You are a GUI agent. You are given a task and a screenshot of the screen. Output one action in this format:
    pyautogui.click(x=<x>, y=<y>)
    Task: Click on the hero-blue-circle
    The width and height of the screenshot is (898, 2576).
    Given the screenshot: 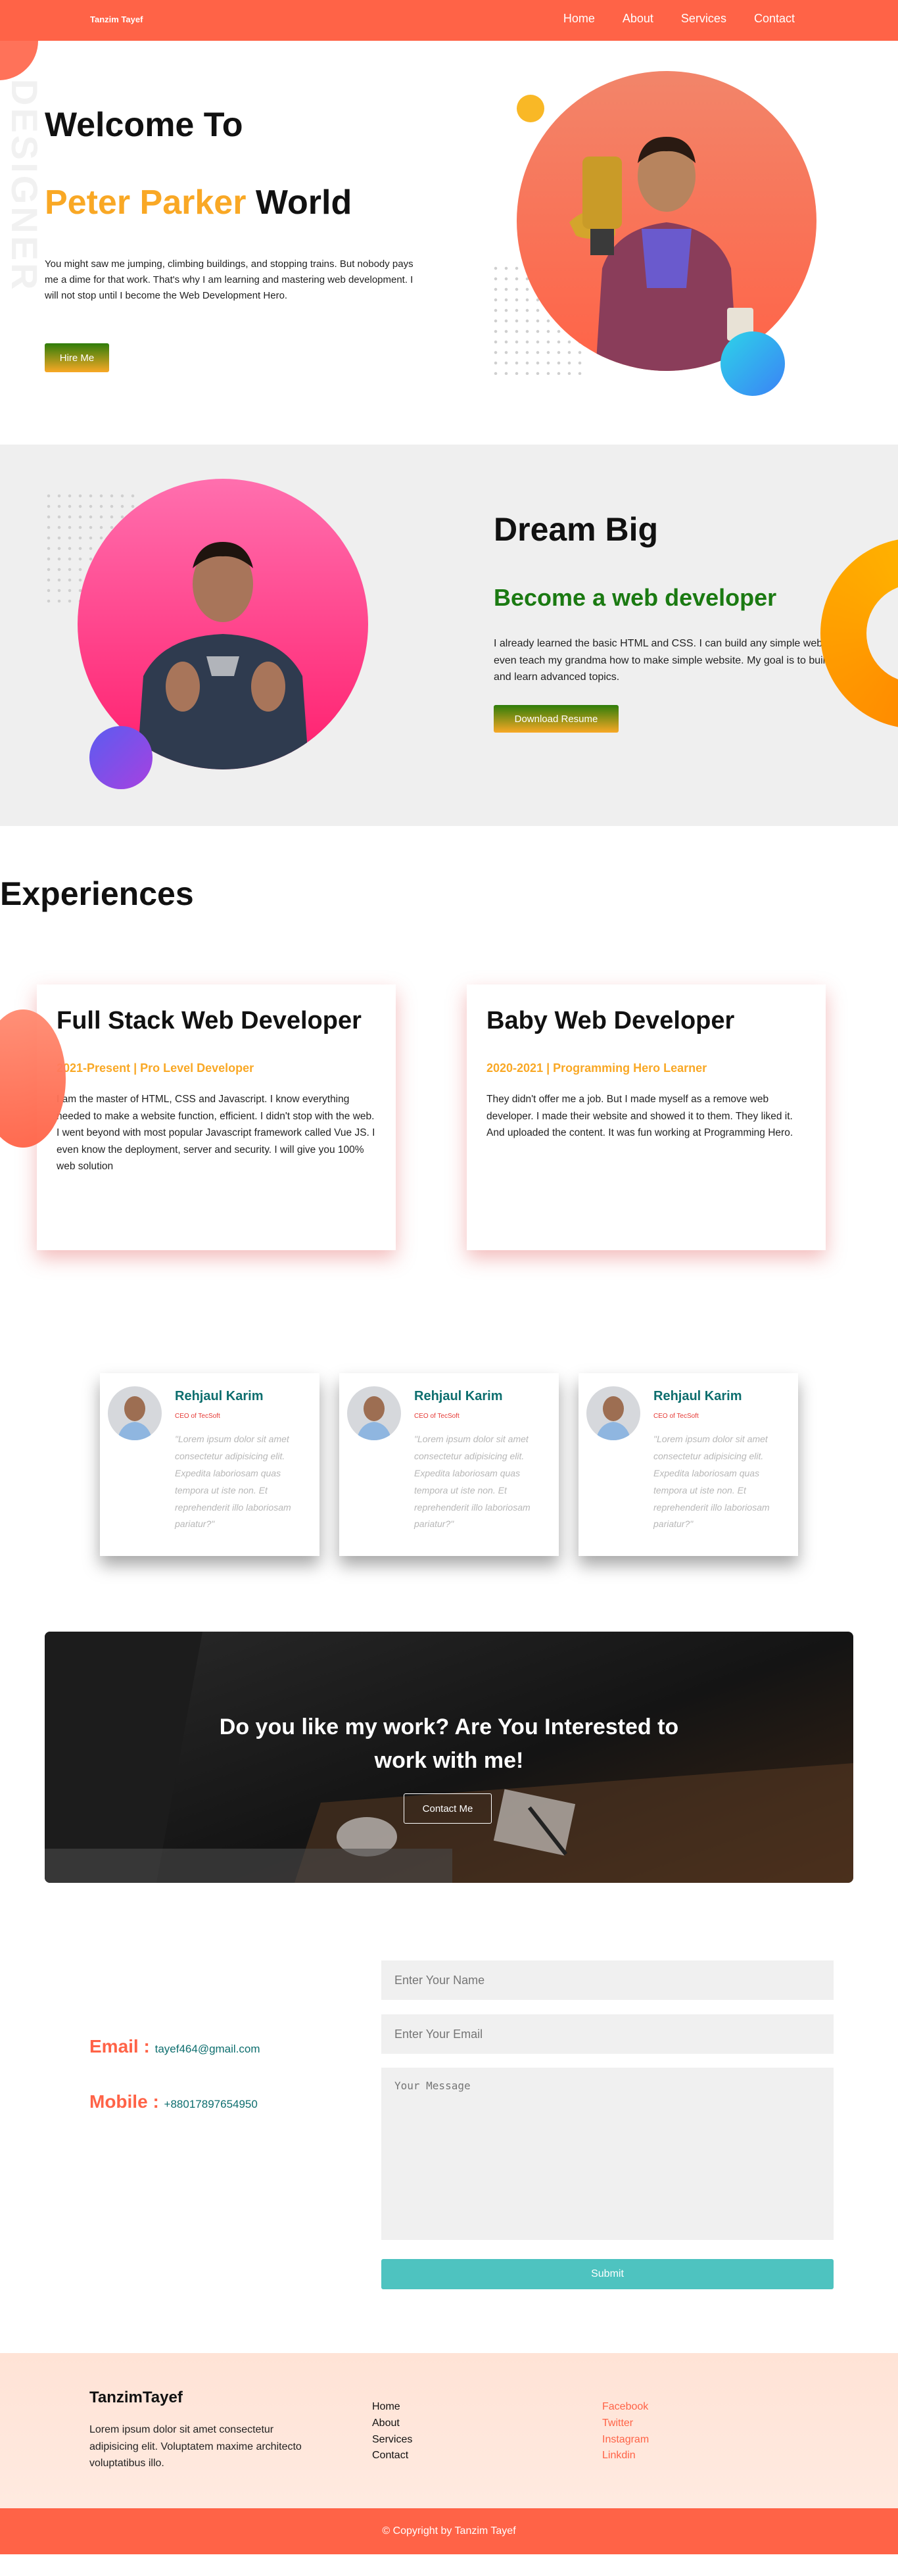 What is the action you would take?
    pyautogui.click(x=753, y=363)
    